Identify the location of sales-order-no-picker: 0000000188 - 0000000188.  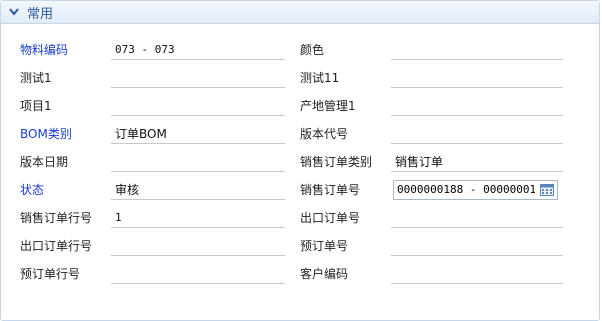
(475, 190).